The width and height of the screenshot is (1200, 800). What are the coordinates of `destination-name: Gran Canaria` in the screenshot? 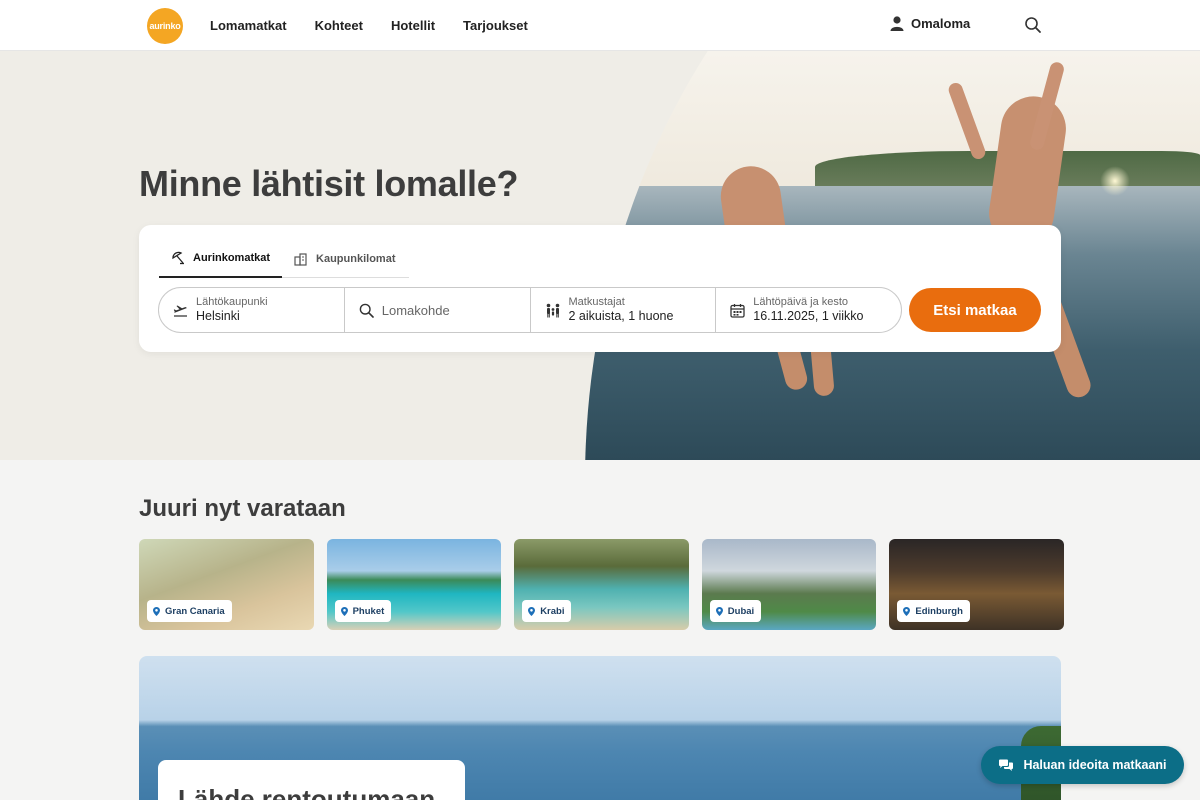 It's located at (195, 611).